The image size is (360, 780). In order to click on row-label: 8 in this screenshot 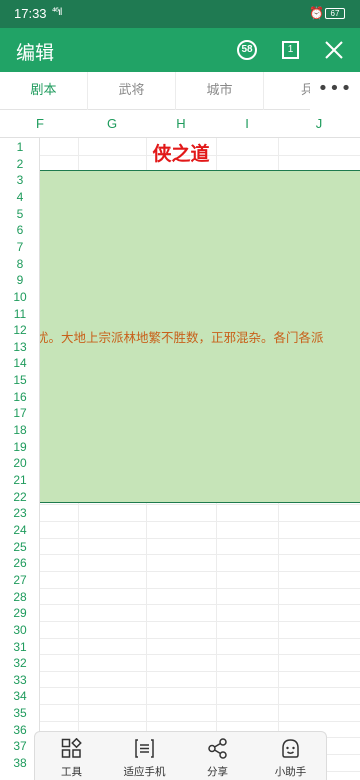, I will do `click(20, 264)`.